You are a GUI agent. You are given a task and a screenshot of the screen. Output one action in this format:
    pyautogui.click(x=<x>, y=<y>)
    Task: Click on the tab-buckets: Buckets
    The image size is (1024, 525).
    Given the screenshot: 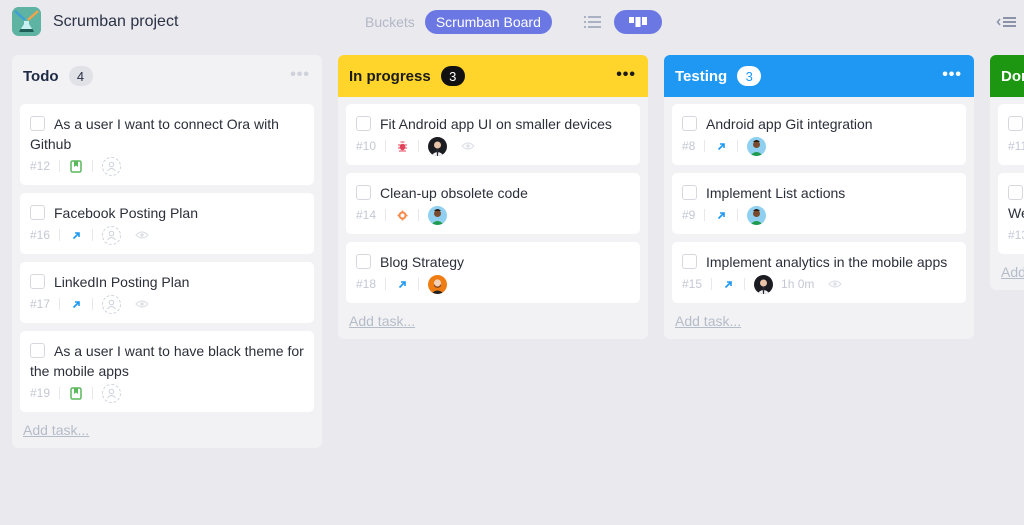 What is the action you would take?
    pyautogui.click(x=390, y=22)
    